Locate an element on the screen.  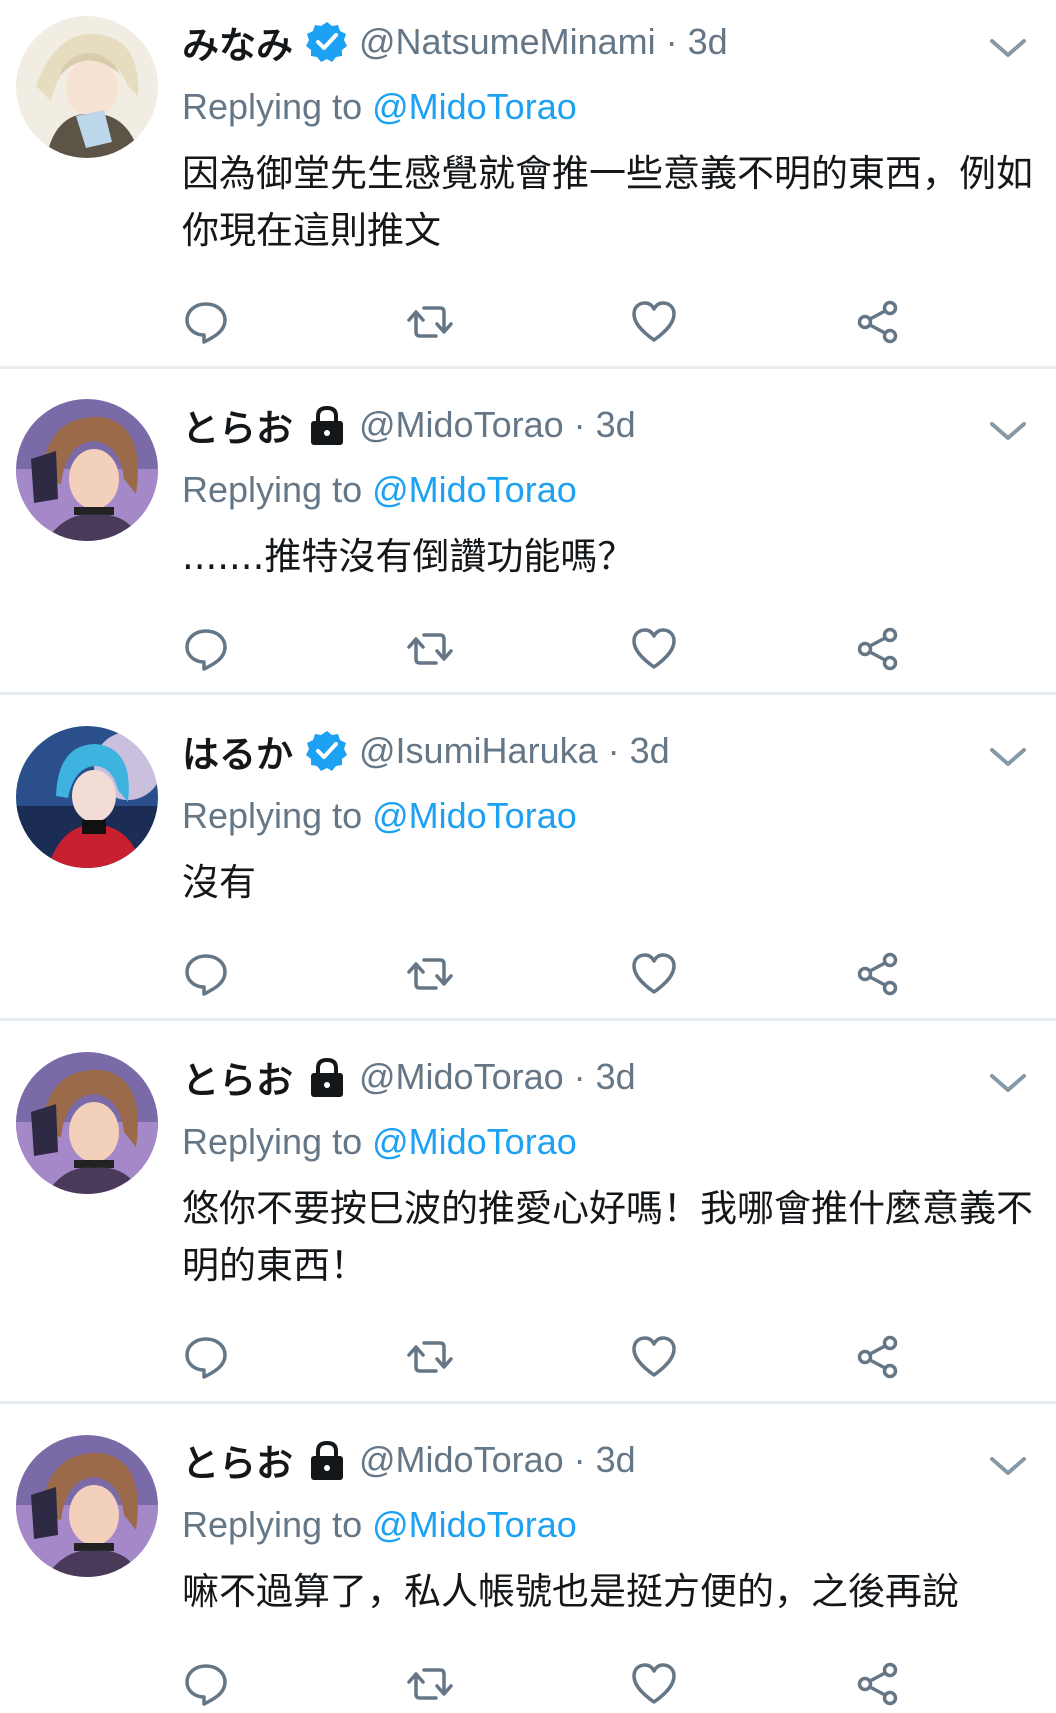
tweet-text: 嘛不過算了，私人帳號也是挺方便的，之後再說 is located at coordinates (570, 1591).